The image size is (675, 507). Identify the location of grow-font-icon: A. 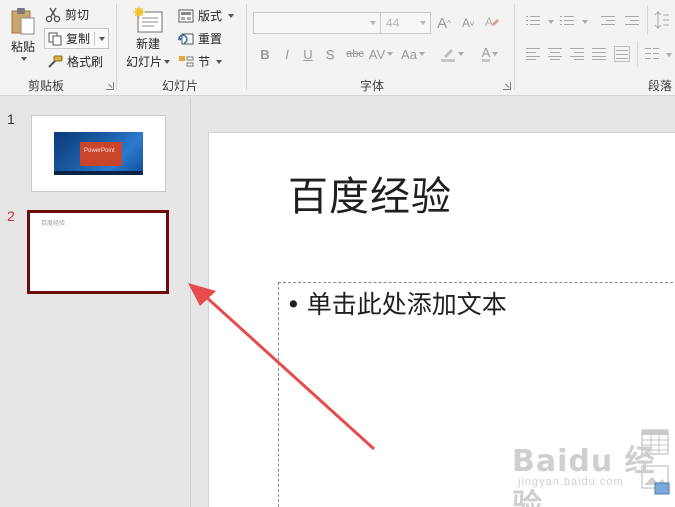
(442, 23).